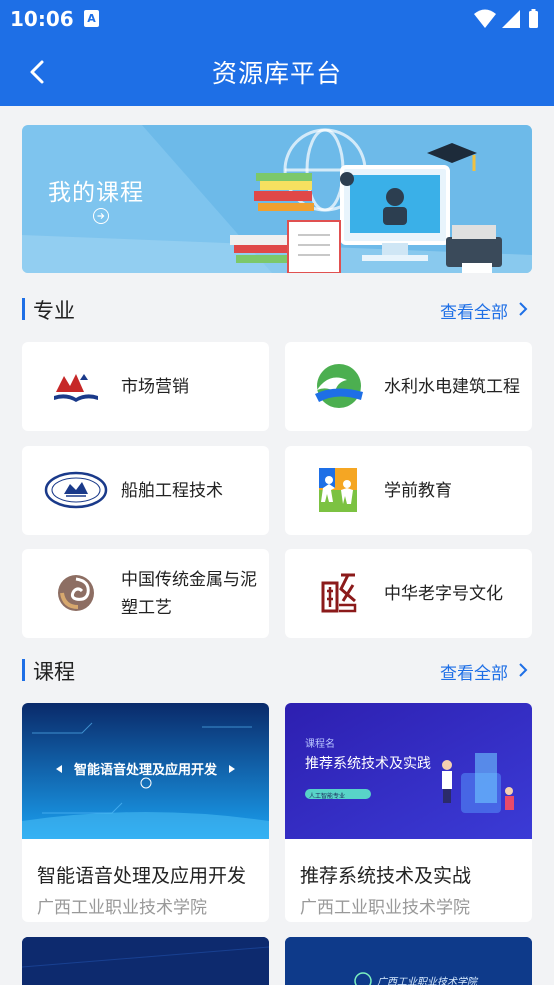 The image size is (554, 985). I want to click on major-card-preschool: 学前教育, so click(408, 490).